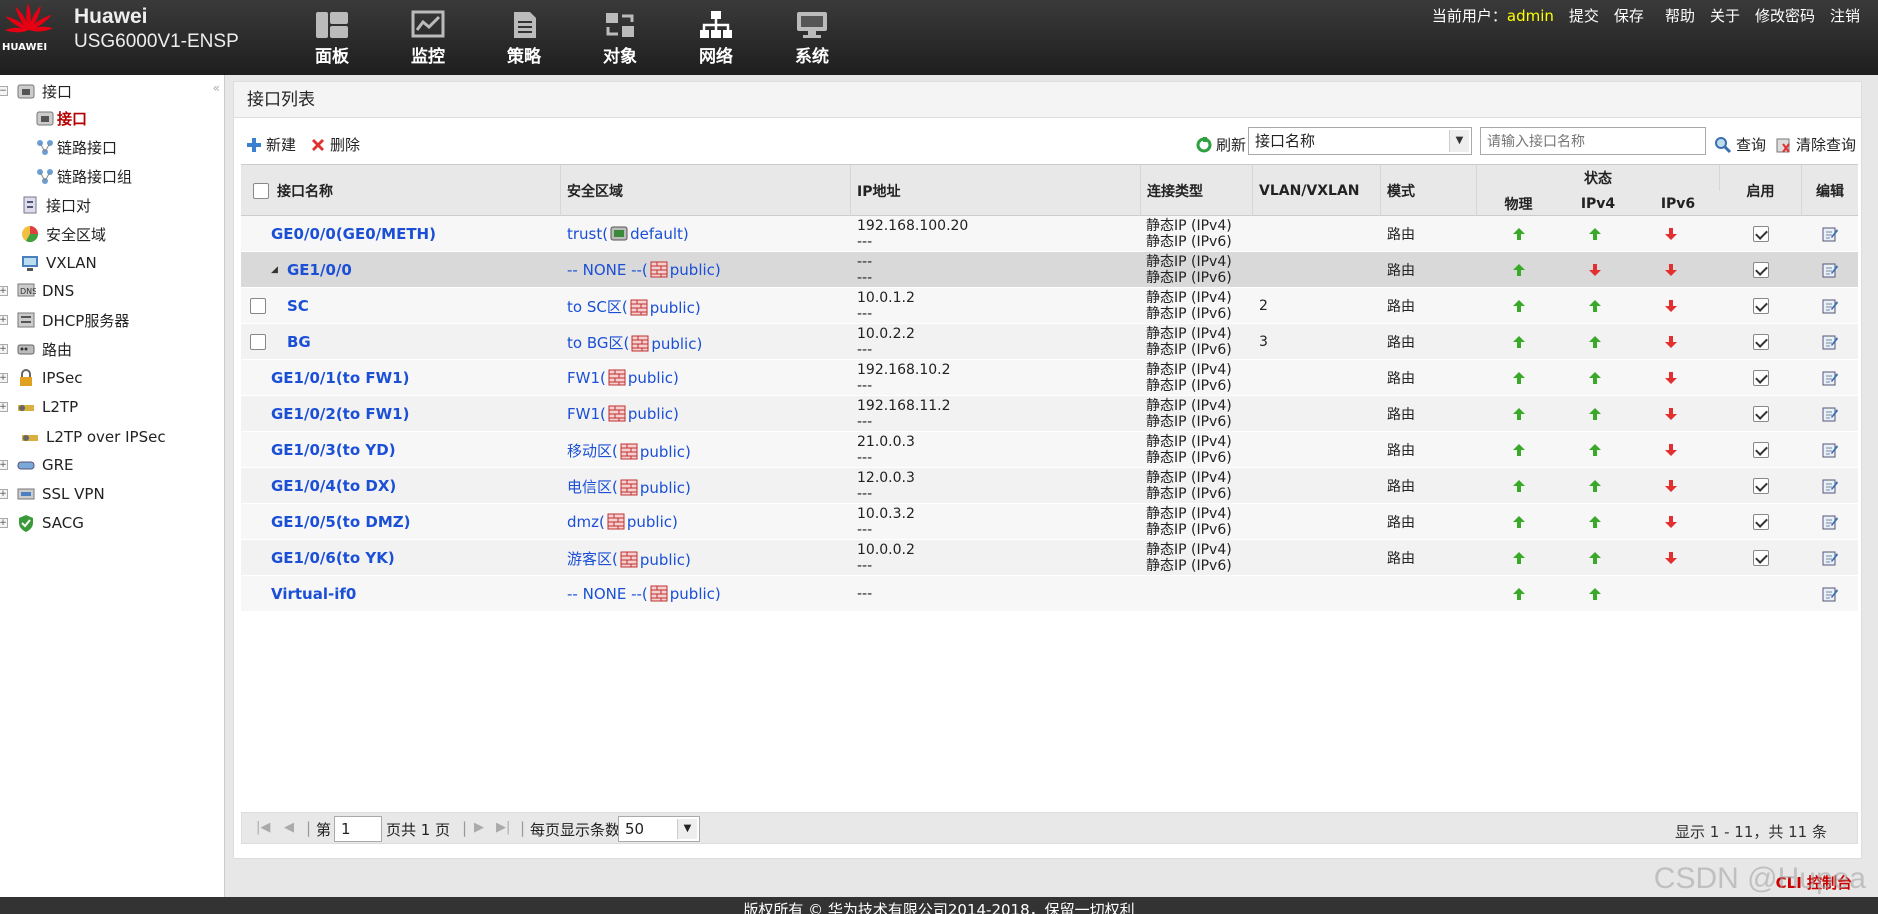 The image size is (1878, 914). What do you see at coordinates (622, 522) in the screenshot?
I see `security-zone-link: dmz(public)` at bounding box center [622, 522].